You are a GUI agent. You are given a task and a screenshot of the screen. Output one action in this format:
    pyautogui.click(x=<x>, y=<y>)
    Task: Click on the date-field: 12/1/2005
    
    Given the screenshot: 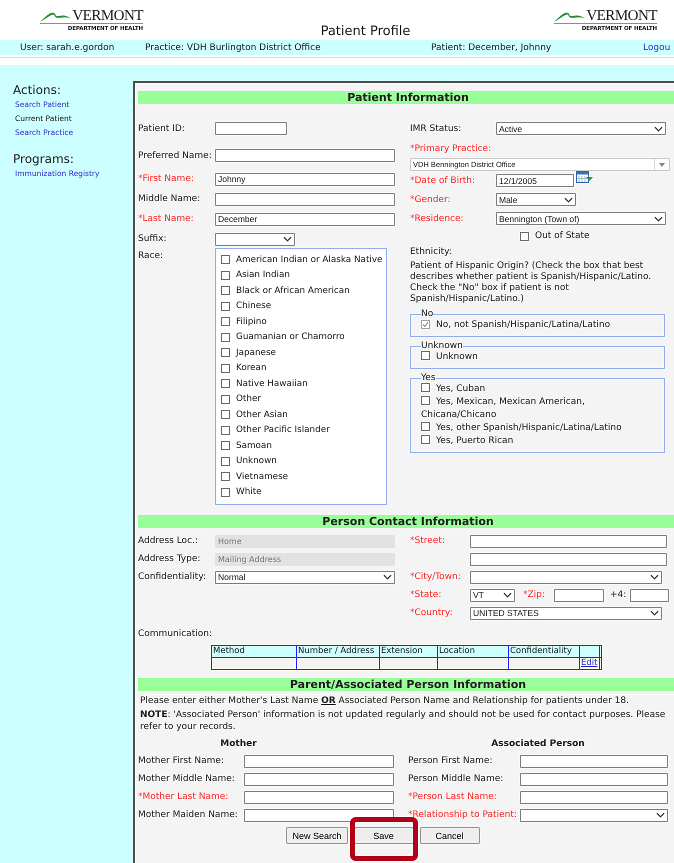 What is the action you would take?
    pyautogui.click(x=535, y=180)
    